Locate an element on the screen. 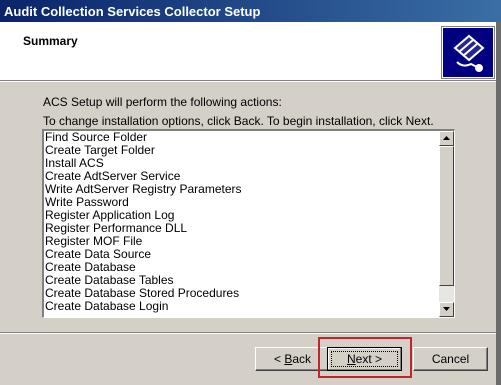  list-item: Create Data Source is located at coordinates (242, 254).